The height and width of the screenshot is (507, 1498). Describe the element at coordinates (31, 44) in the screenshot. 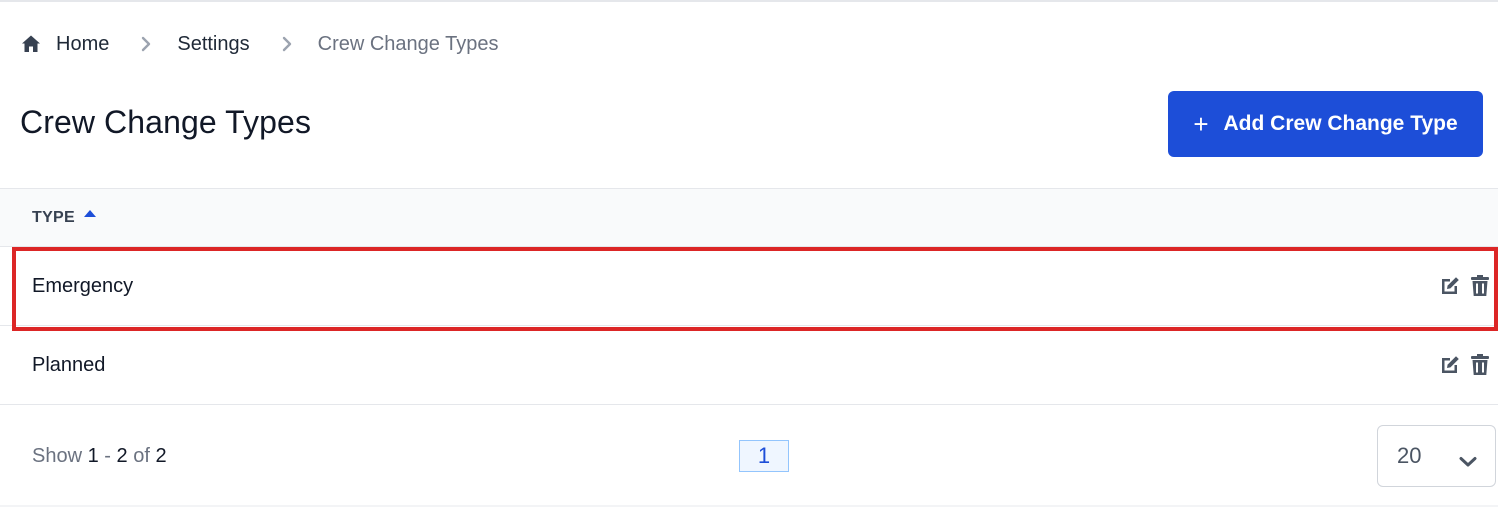

I see `home-icon` at that location.